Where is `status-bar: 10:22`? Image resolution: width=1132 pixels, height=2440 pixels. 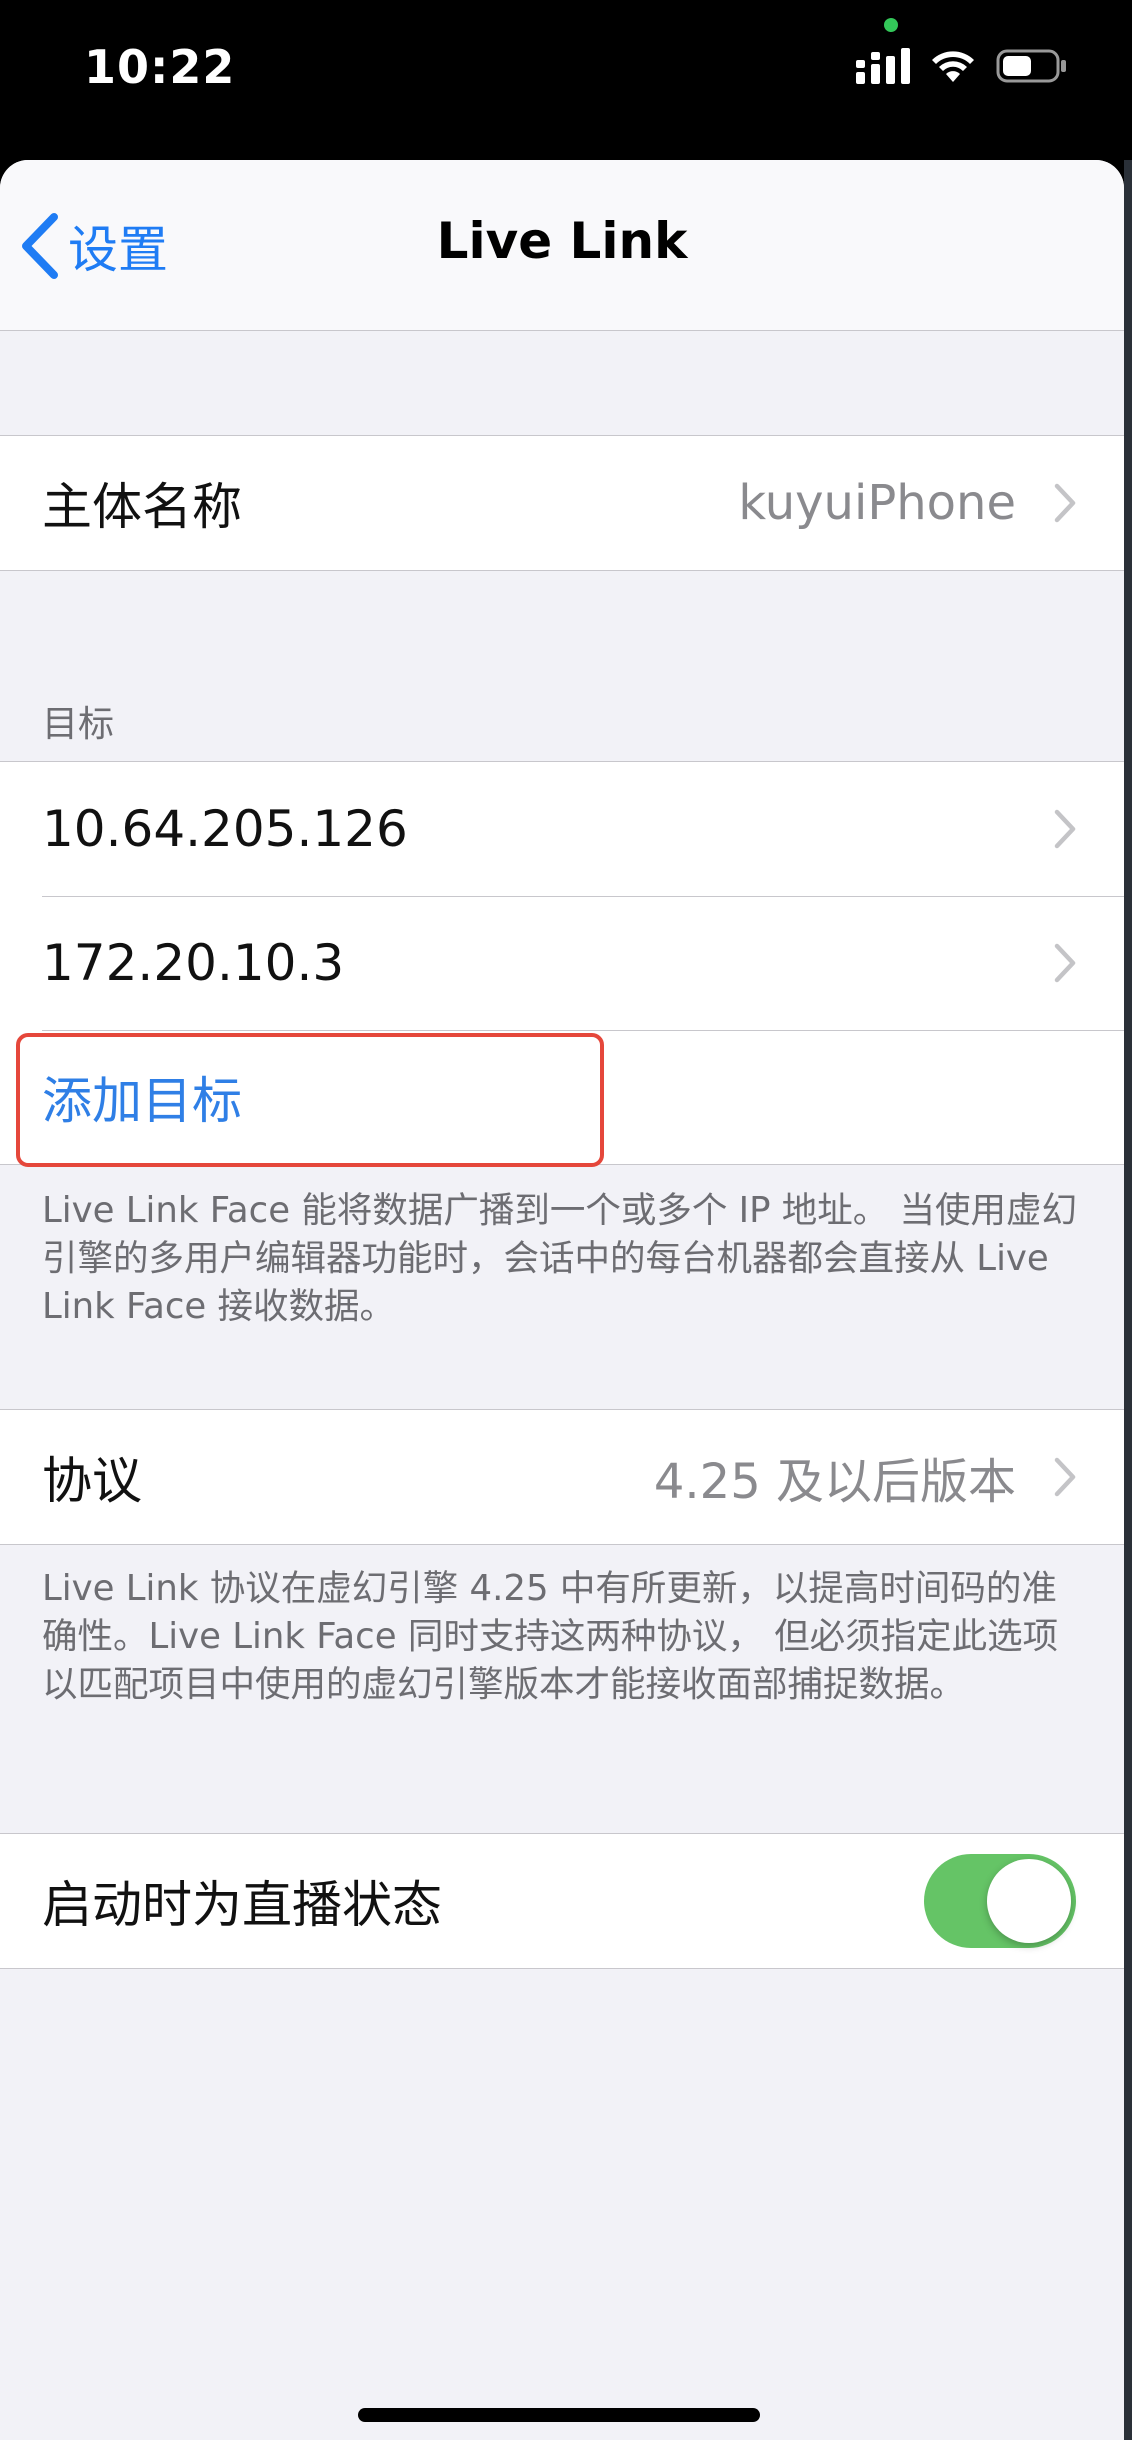
status-bar: 10:22 is located at coordinates (566, 80).